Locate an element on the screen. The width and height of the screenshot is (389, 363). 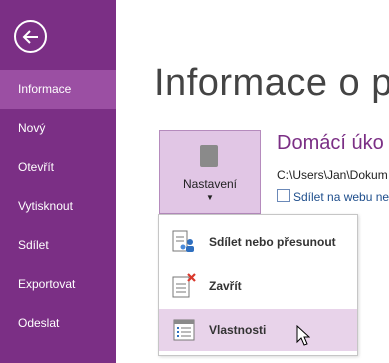
notebook-settings-icon is located at coordinates (209, 156).